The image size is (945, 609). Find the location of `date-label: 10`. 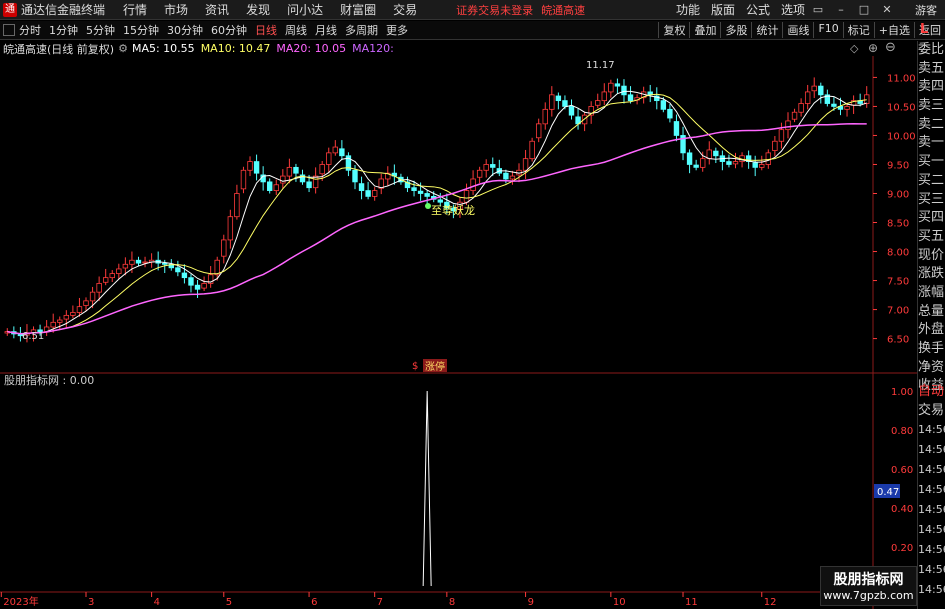

date-label: 10 is located at coordinates (619, 602).